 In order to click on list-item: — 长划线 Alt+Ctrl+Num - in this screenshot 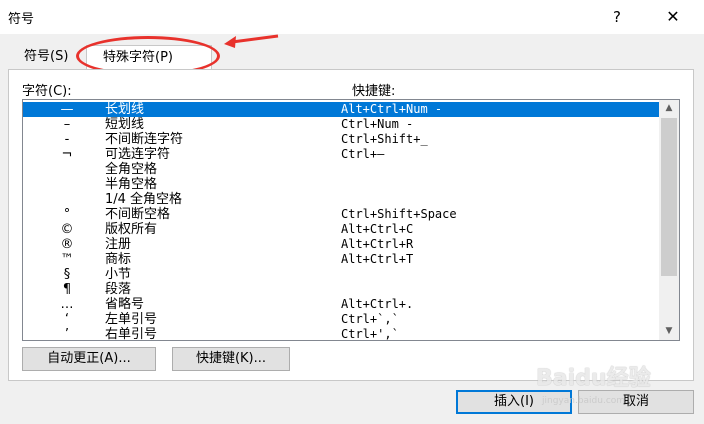, I will do `click(341, 109)`.